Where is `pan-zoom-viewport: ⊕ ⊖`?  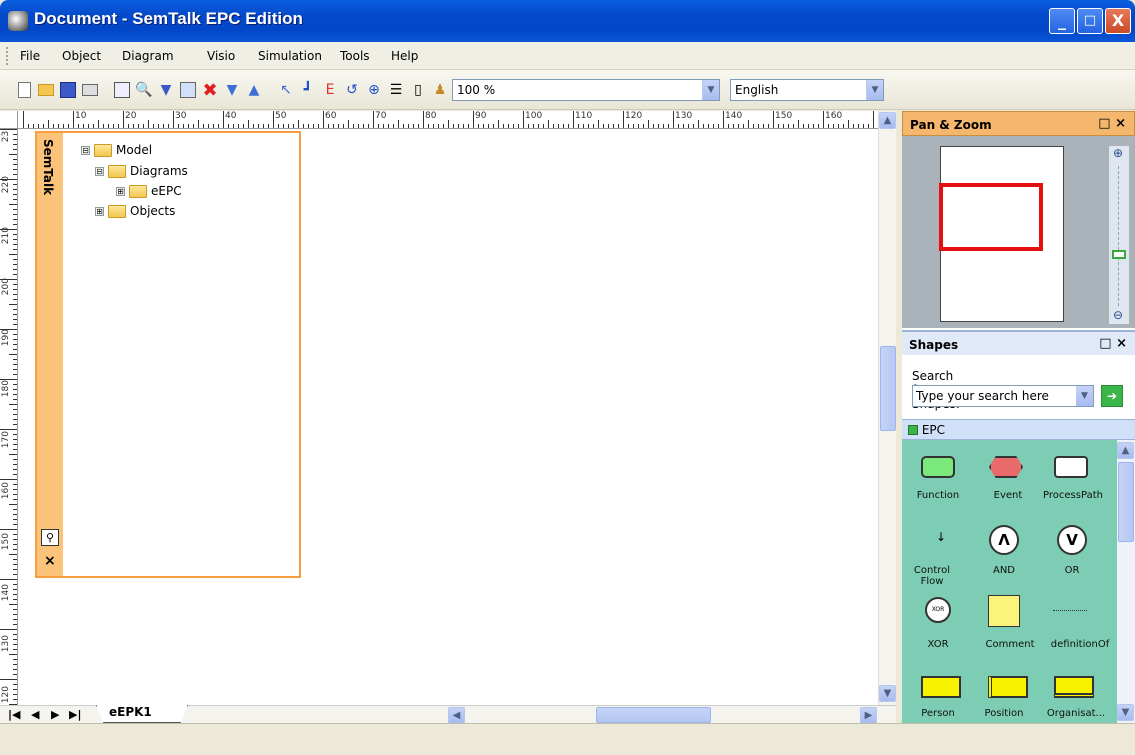
pan-zoom-viewport: ⊕ ⊖ is located at coordinates (1018, 232).